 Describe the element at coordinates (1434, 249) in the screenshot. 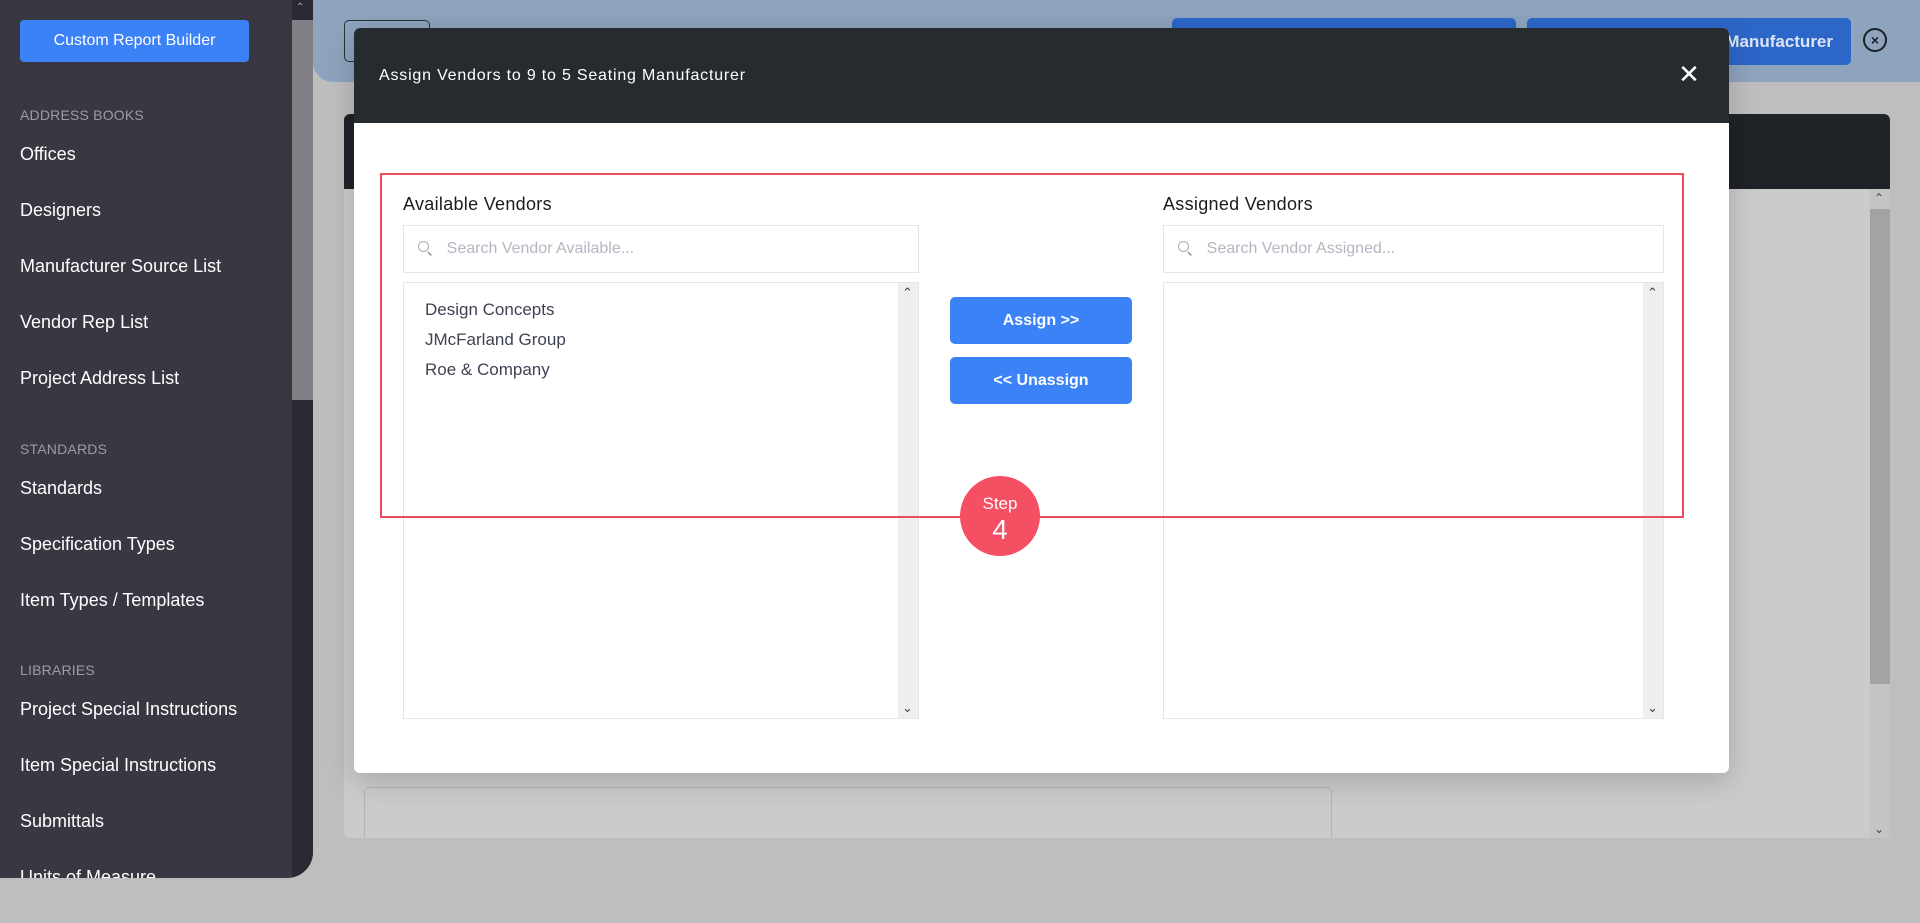

I see `assigned-search-input` at that location.